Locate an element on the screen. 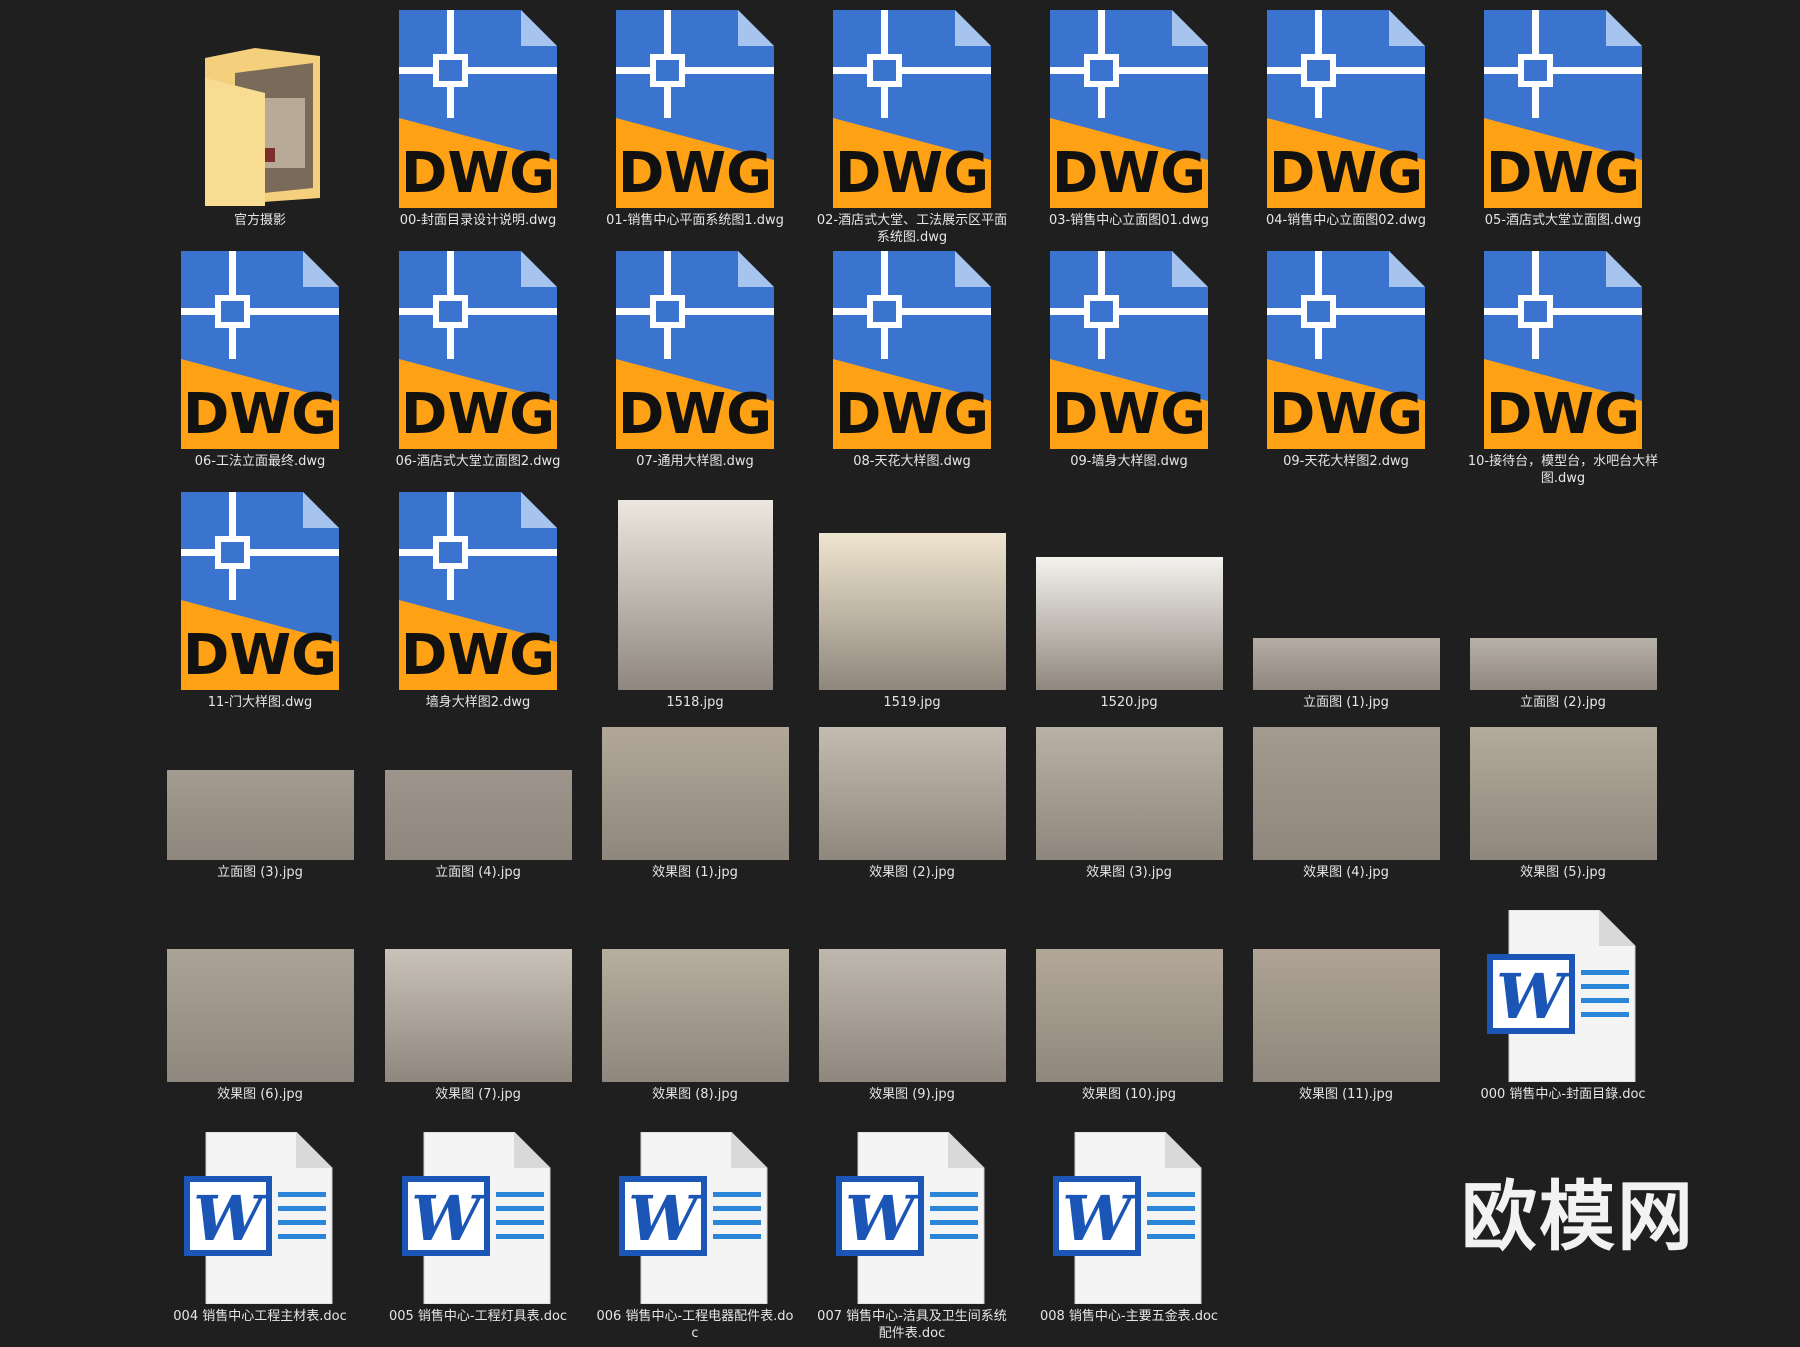 Image resolution: width=1800 pixels, height=1347 pixels. file-item: 效果图 (11).jpg is located at coordinates (1346, 988).